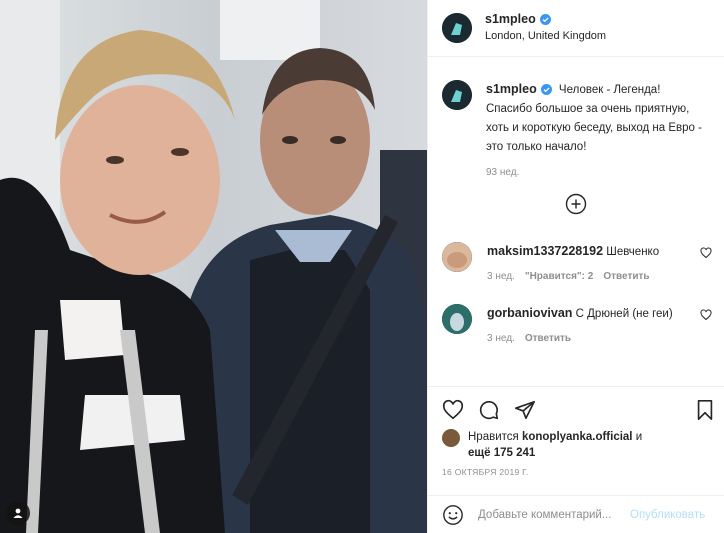  I want to click on user-tag-icon, so click(18, 513).